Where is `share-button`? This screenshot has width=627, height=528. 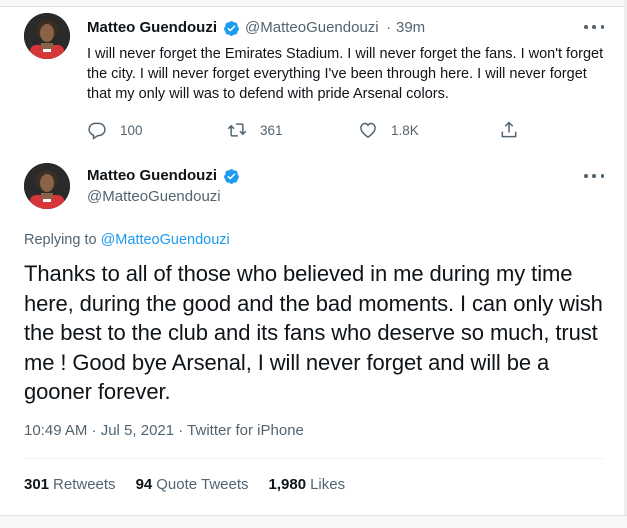
share-button is located at coordinates (515, 130).